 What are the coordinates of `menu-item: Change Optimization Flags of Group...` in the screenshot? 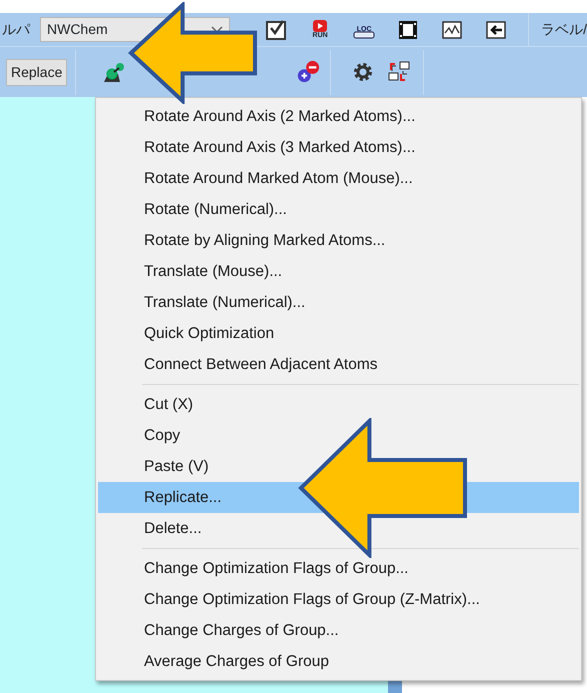 It's located at (338, 568).